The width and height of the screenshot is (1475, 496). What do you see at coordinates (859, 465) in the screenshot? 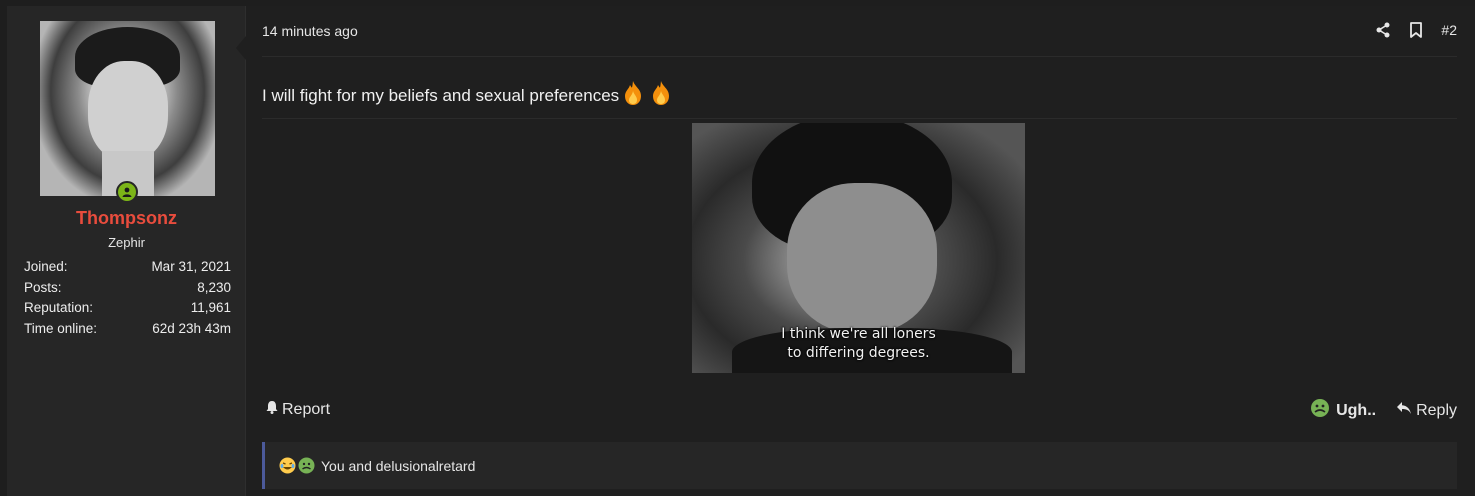
I see `reactions-bar: You and delusionalretard` at bounding box center [859, 465].